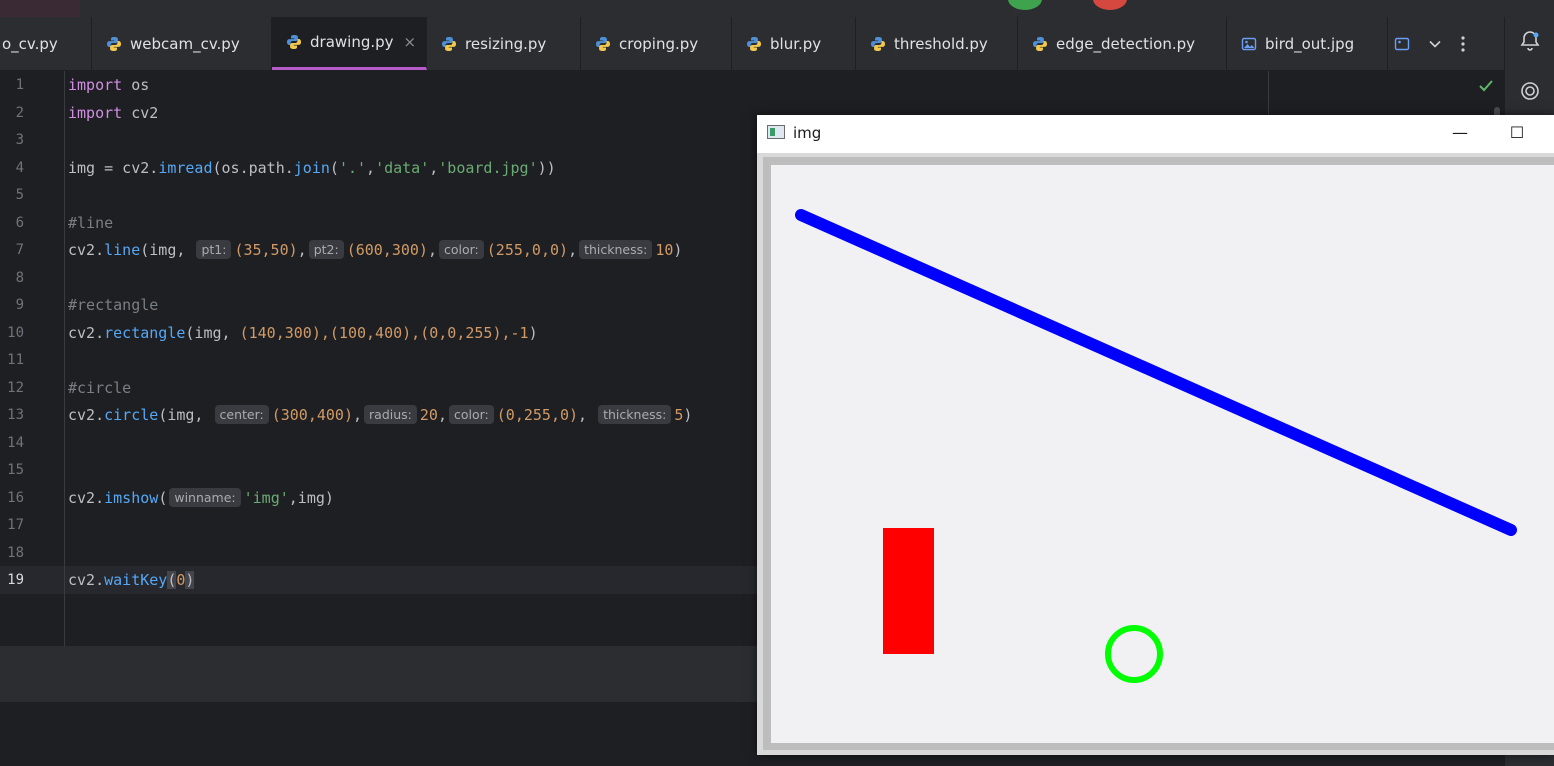  Describe the element at coordinates (1155, 134) in the screenshot. I see `image-window-titlebar: img — ☐` at that location.